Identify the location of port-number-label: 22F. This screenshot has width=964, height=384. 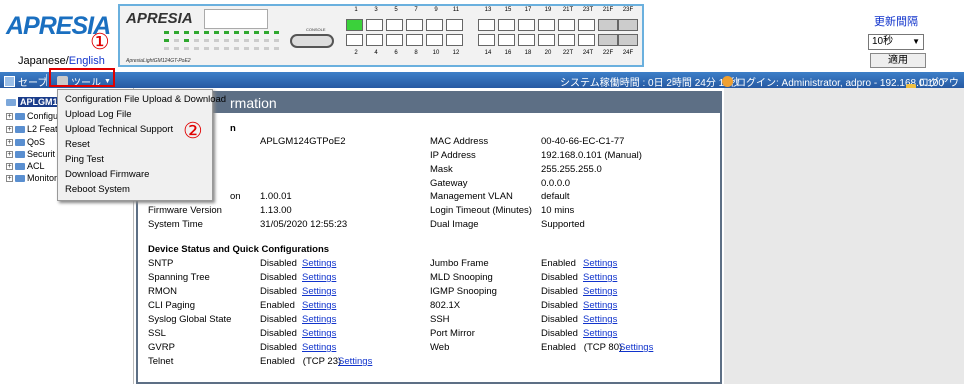
(608, 53).